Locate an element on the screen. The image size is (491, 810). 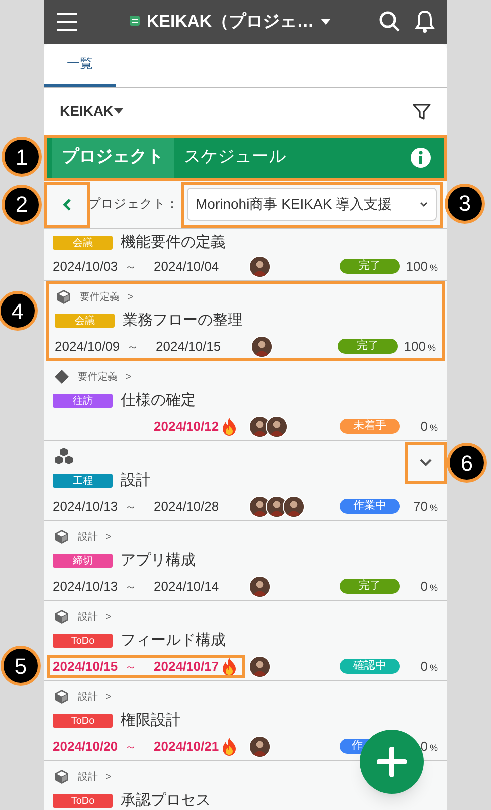
task-row: 要件定義 > 会議 業務フローの整理 2024/10/09 ～ 2024/10/15 完了 100% is located at coordinates (245, 321).